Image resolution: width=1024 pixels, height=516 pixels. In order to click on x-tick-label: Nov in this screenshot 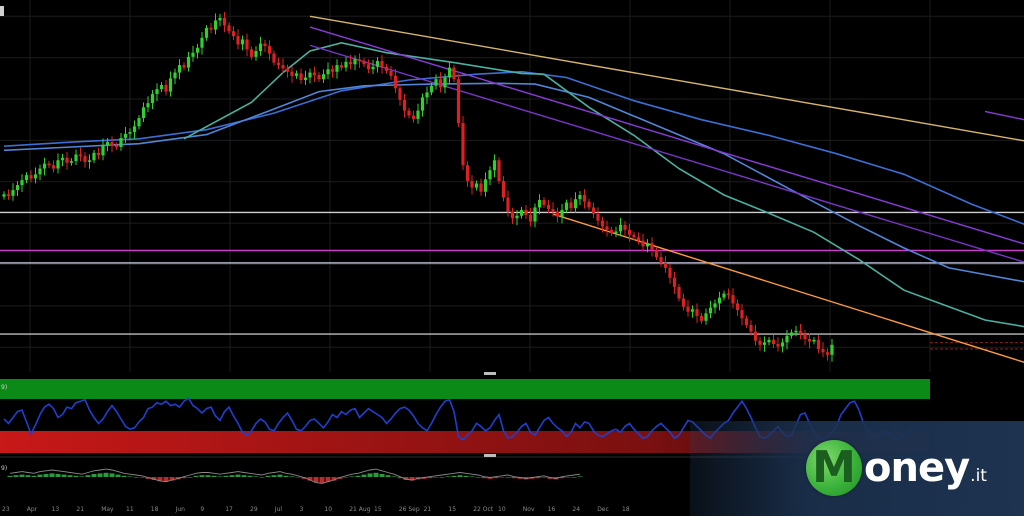, I will do `click(529, 509)`.